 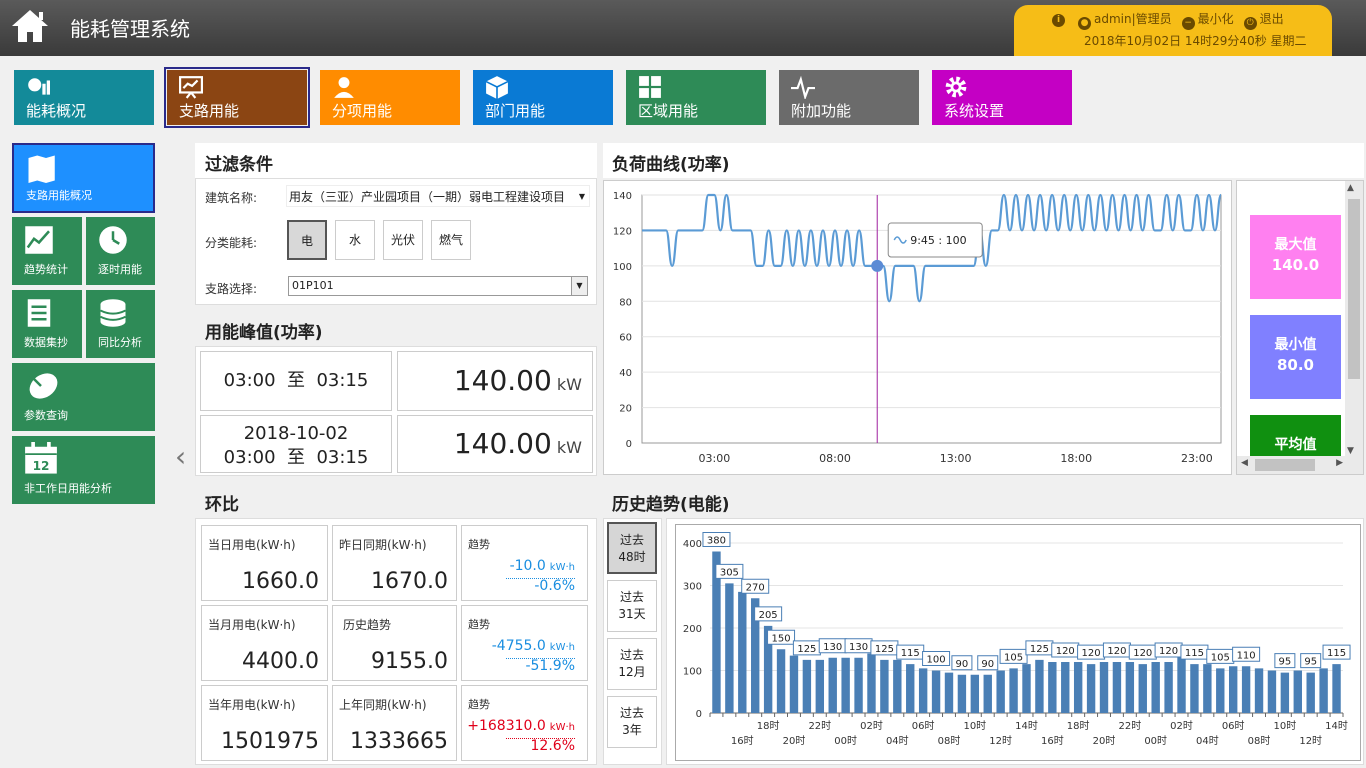 I want to click on sidebar-item-5: 同比分析, so click(x=120, y=324).